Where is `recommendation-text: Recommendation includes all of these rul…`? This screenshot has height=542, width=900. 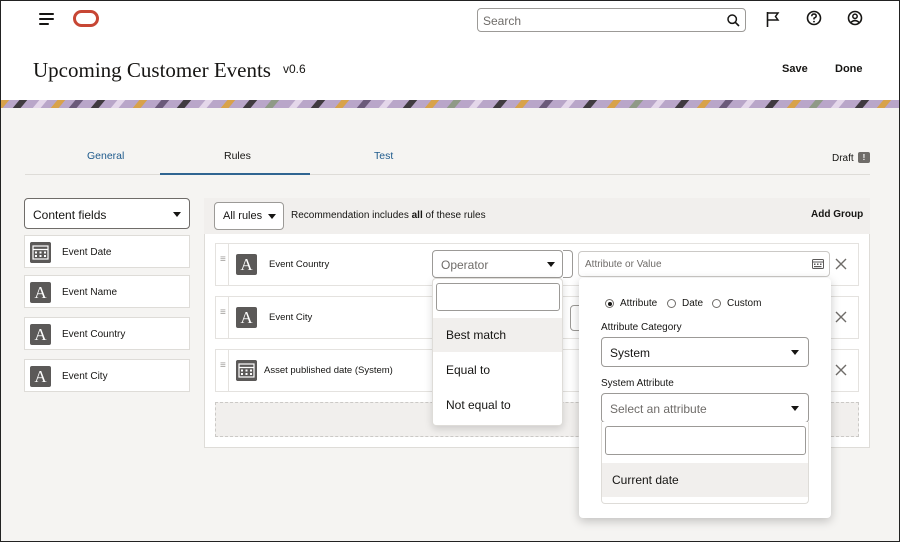 recommendation-text: Recommendation includes all of these rul… is located at coordinates (388, 215).